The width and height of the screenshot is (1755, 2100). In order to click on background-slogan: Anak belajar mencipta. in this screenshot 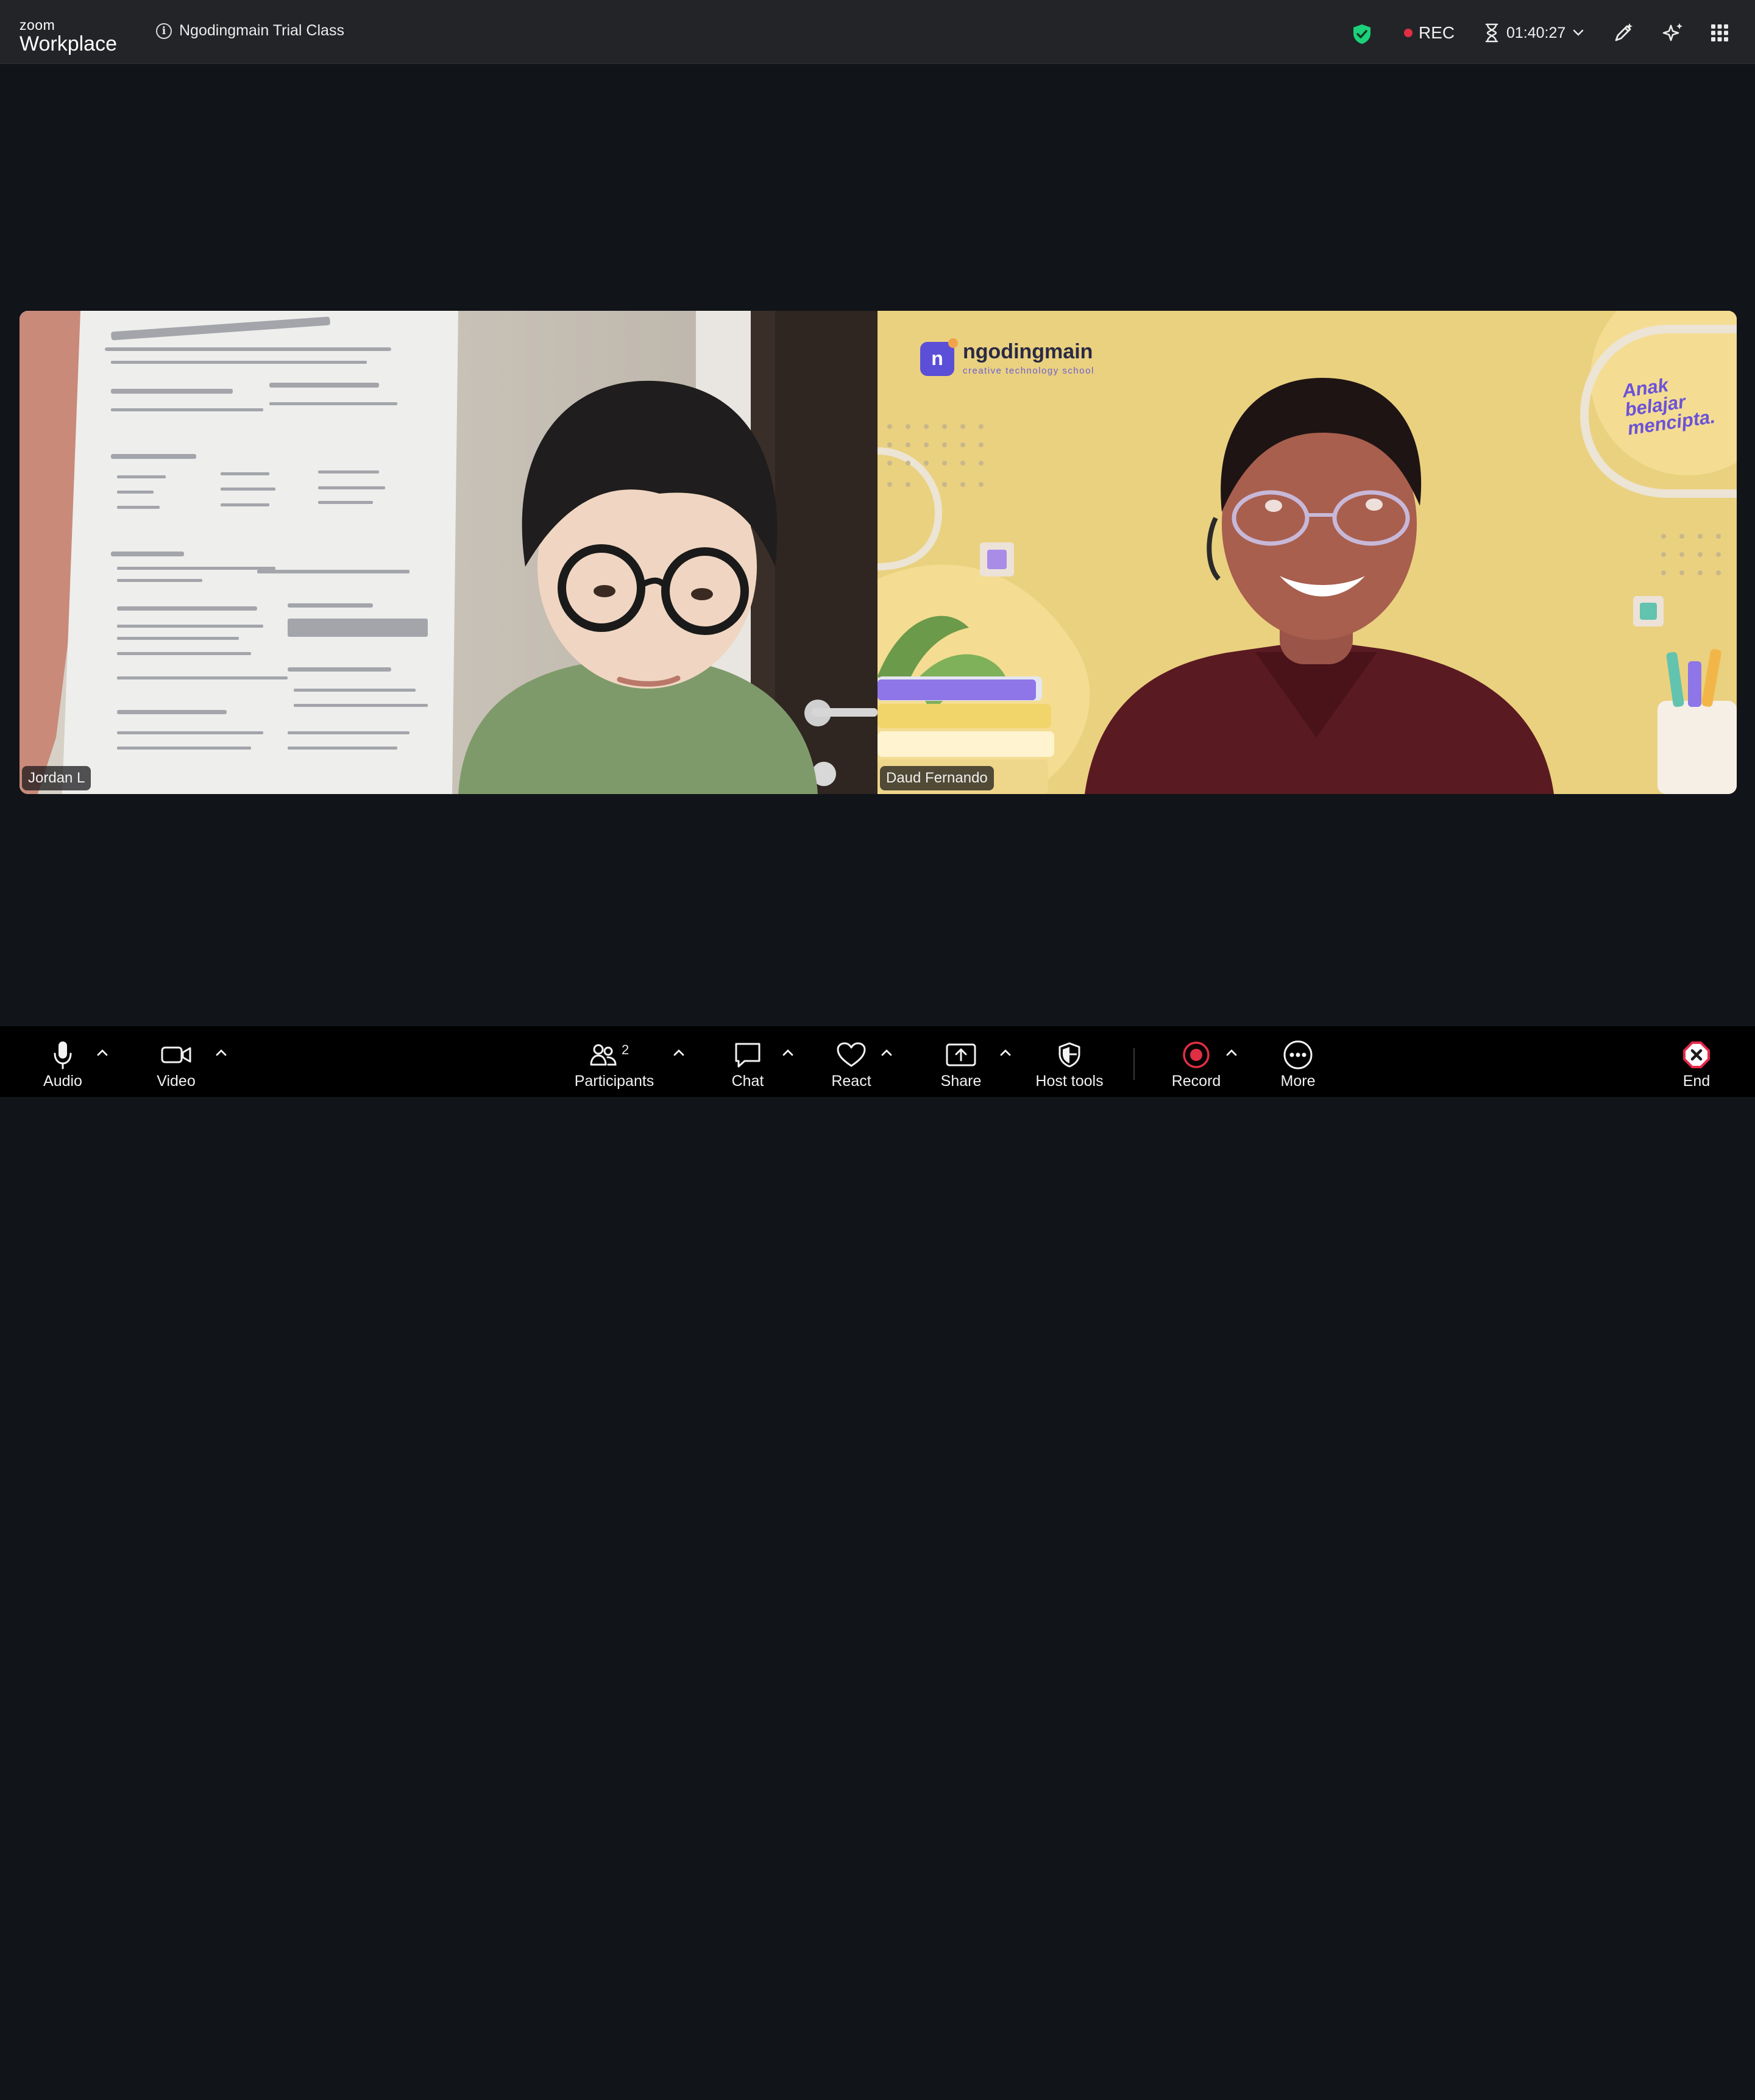, I will do `click(1669, 404)`.